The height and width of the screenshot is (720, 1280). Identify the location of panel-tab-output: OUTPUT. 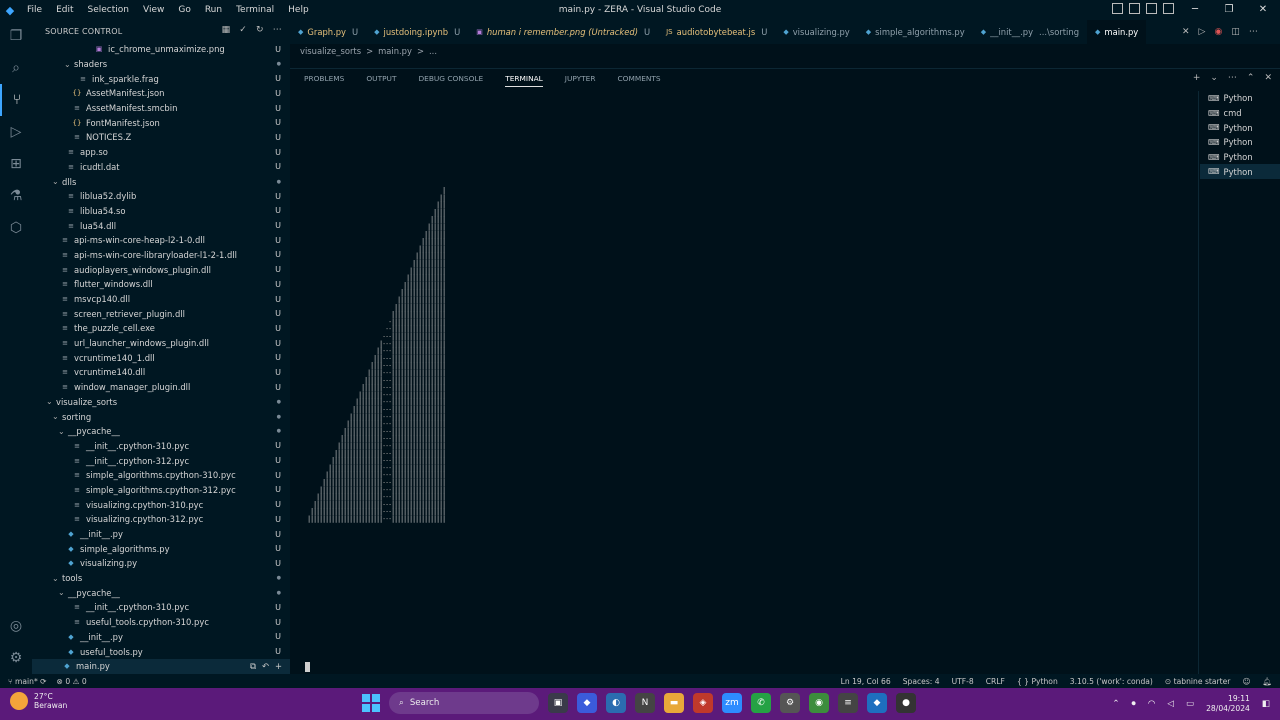
(381, 80).